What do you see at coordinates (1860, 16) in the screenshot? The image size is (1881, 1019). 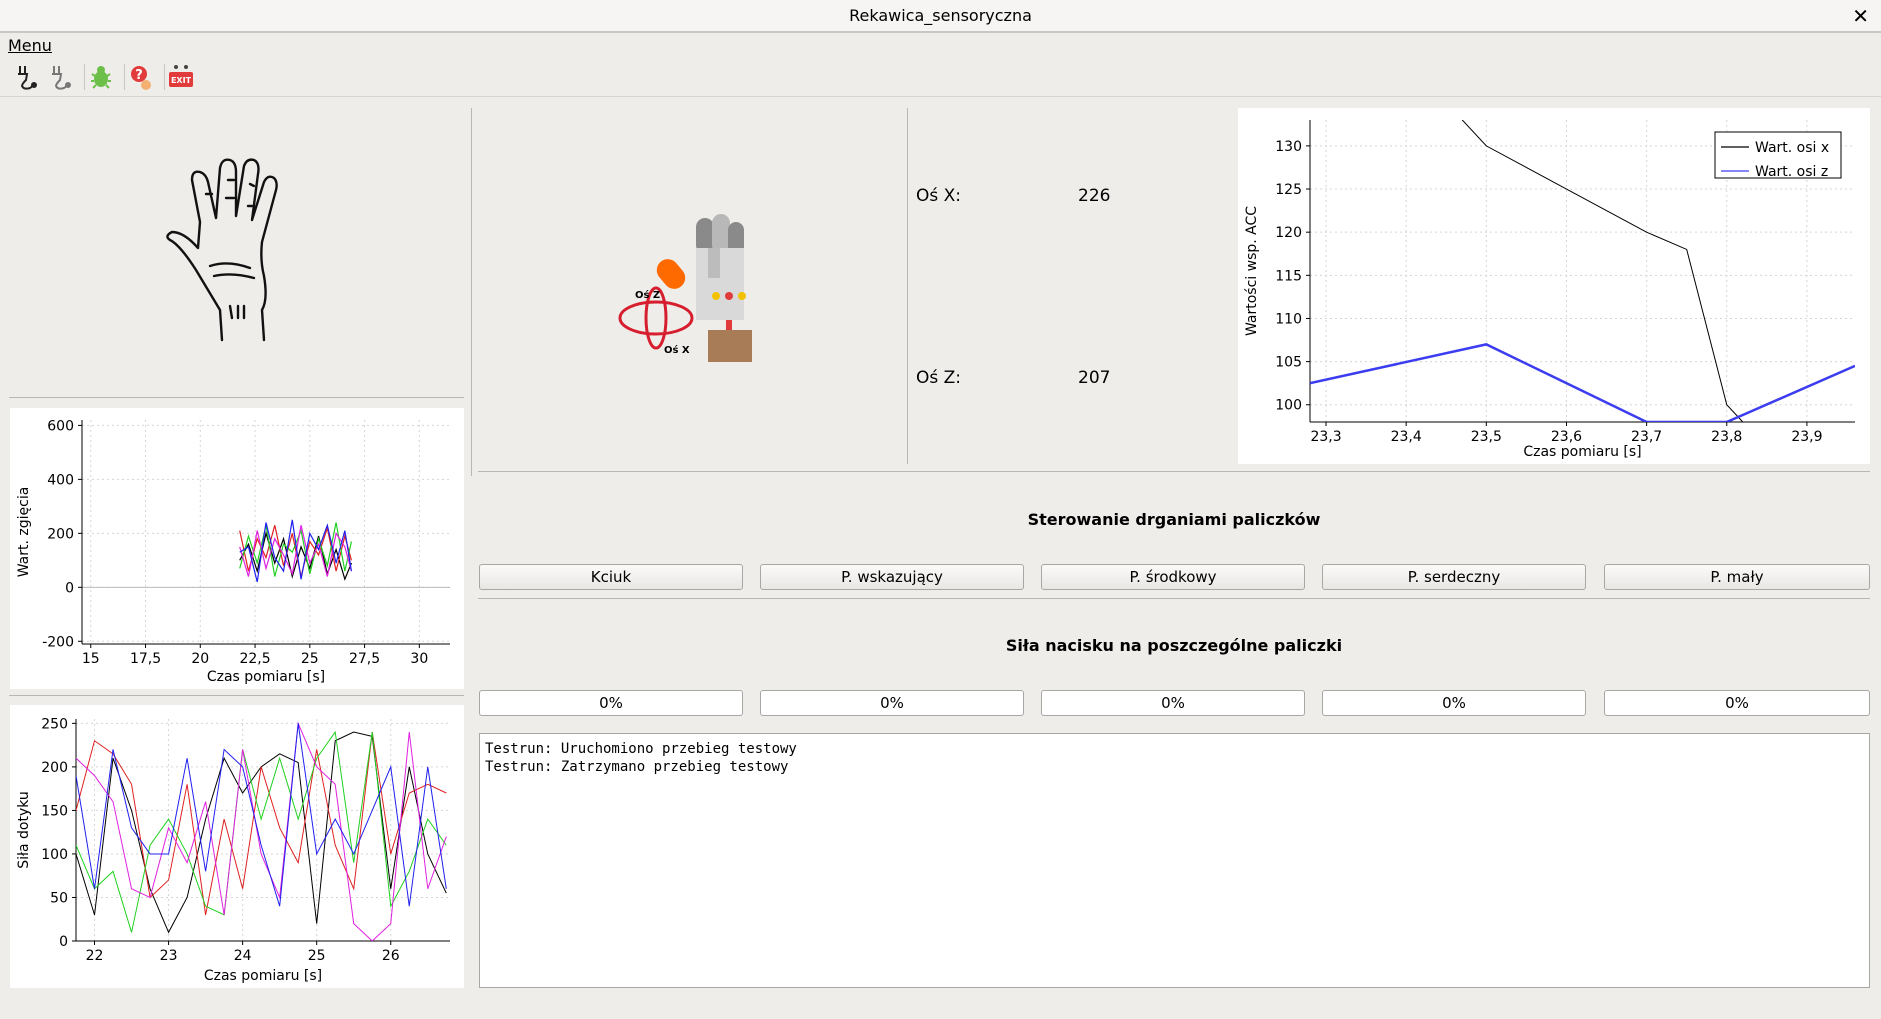 I see `close-button: ✕` at bounding box center [1860, 16].